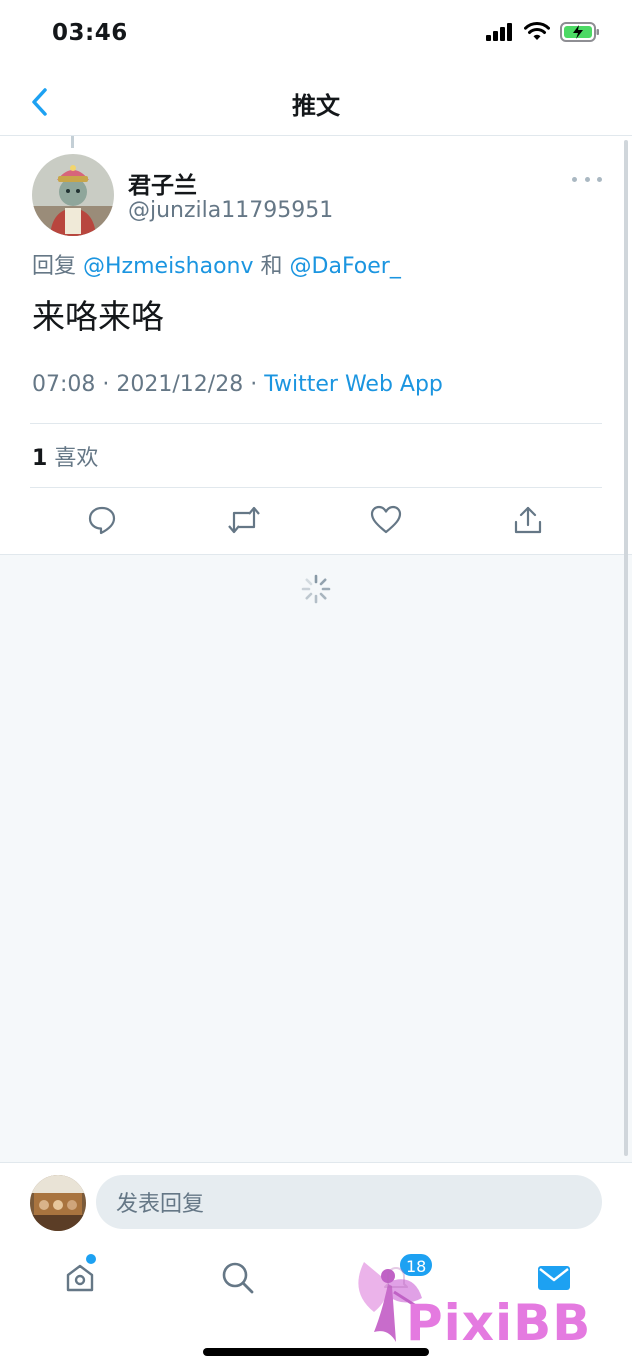  I want to click on tab-home, so click(80, 1278).